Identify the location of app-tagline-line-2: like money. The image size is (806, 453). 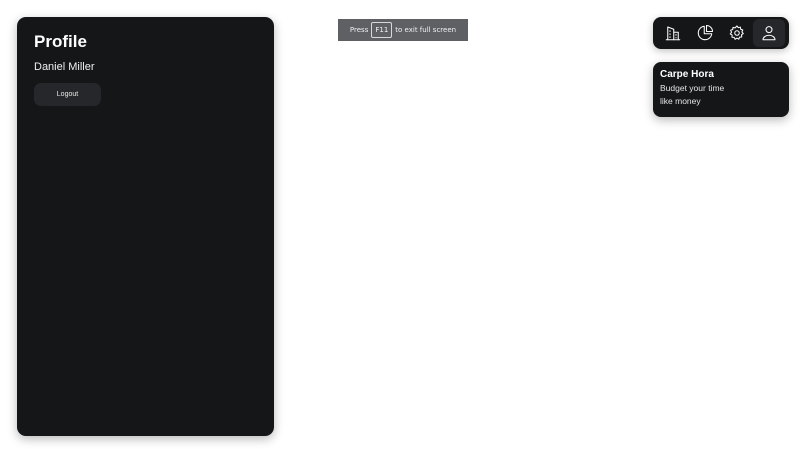
(680, 101).